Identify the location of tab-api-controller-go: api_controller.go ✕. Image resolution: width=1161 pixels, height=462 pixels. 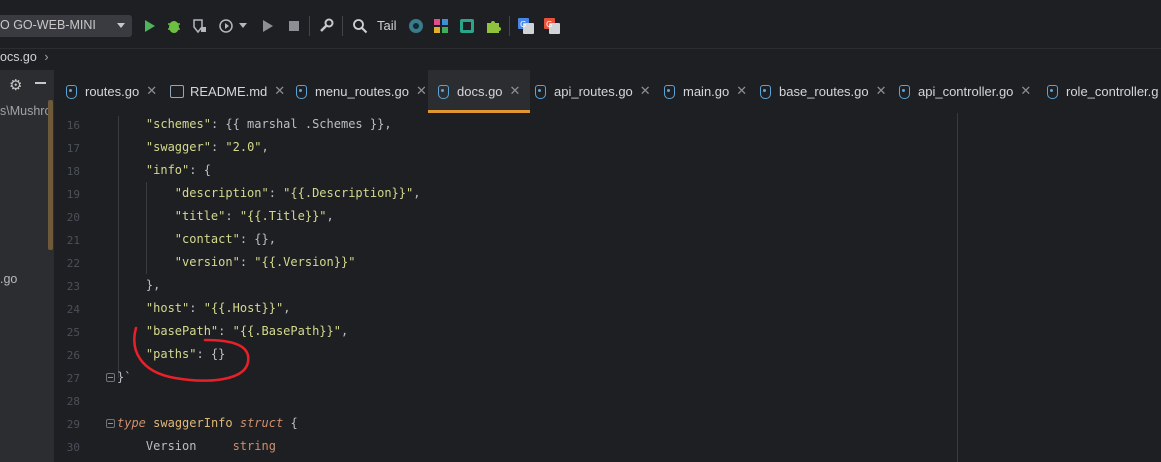
(965, 91).